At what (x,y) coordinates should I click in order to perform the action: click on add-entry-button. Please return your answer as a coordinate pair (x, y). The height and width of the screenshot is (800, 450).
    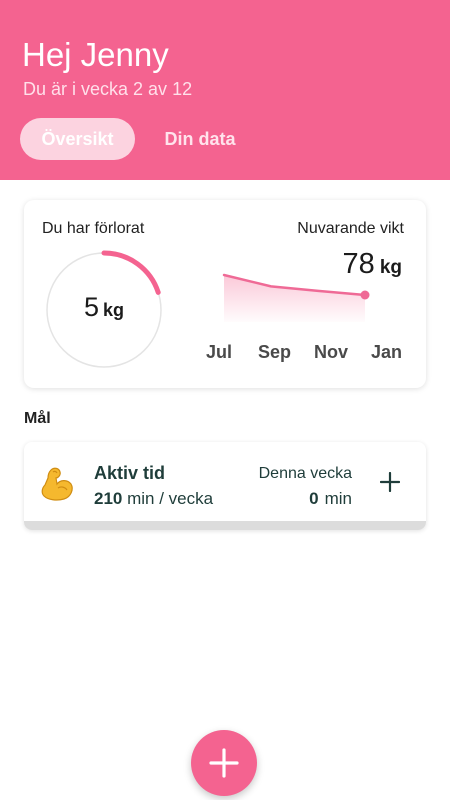
    Looking at the image, I should click on (224, 763).